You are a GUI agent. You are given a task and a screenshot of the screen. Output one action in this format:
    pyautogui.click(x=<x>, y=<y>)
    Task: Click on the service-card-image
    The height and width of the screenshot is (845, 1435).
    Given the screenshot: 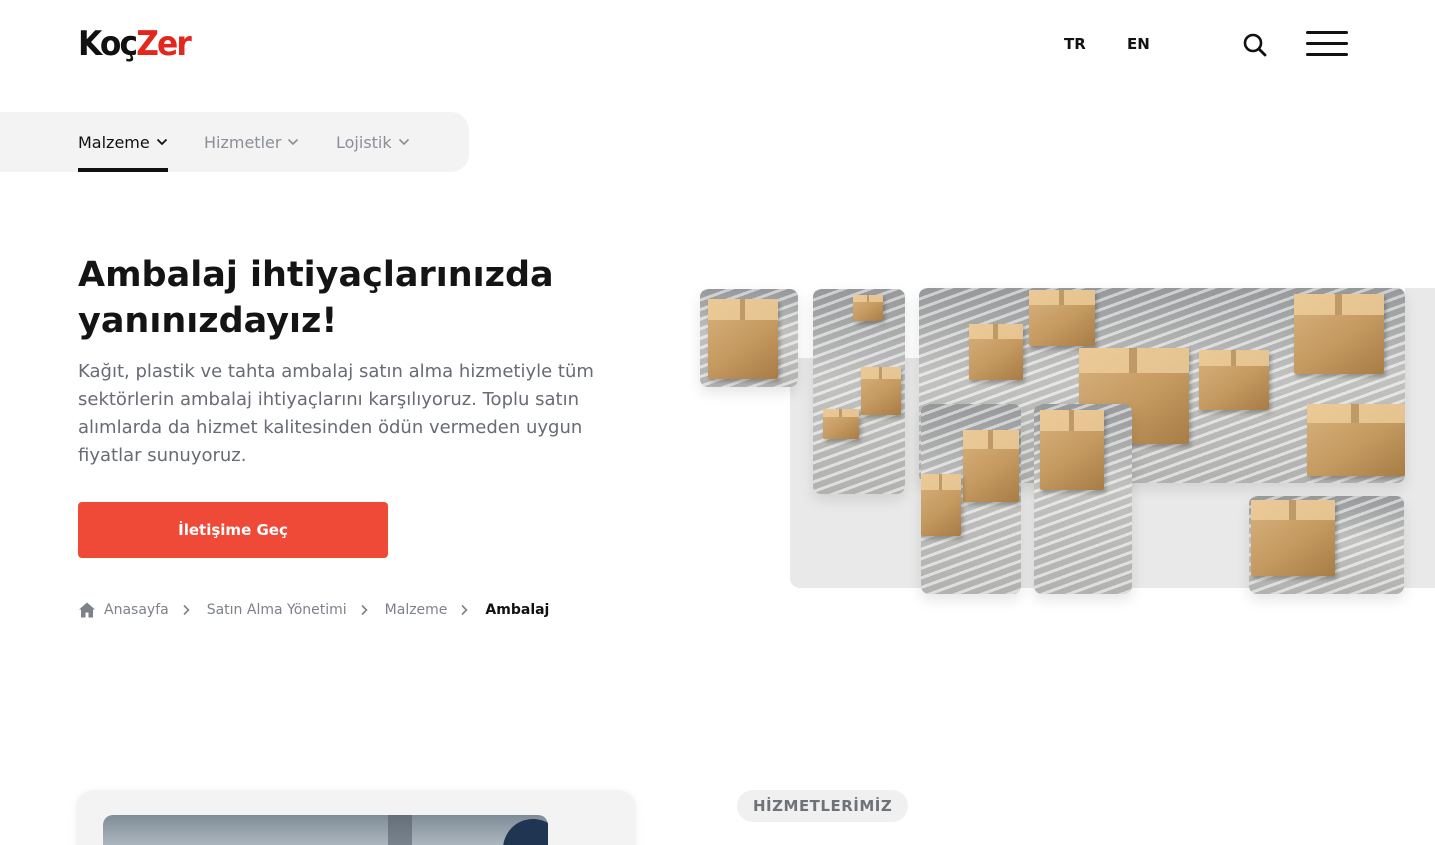 What is the action you would take?
    pyautogui.click(x=325, y=830)
    